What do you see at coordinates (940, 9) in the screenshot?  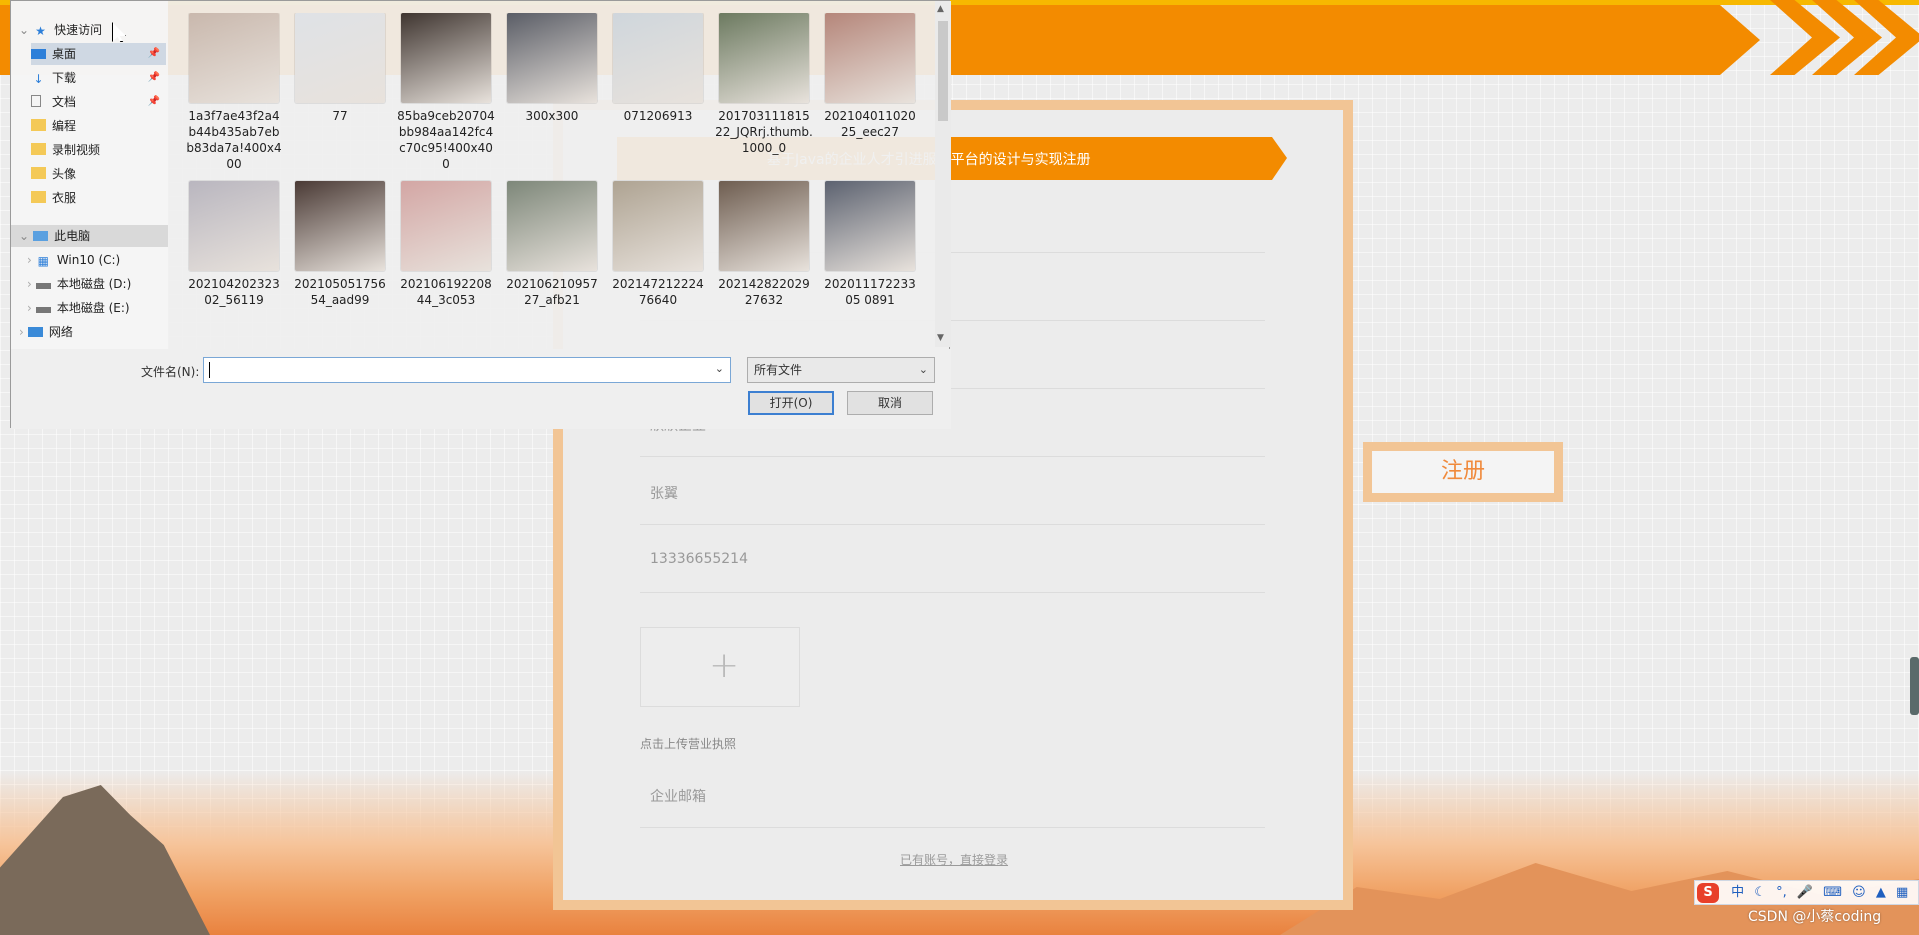 I see `scroll-up-icon: ▲` at bounding box center [940, 9].